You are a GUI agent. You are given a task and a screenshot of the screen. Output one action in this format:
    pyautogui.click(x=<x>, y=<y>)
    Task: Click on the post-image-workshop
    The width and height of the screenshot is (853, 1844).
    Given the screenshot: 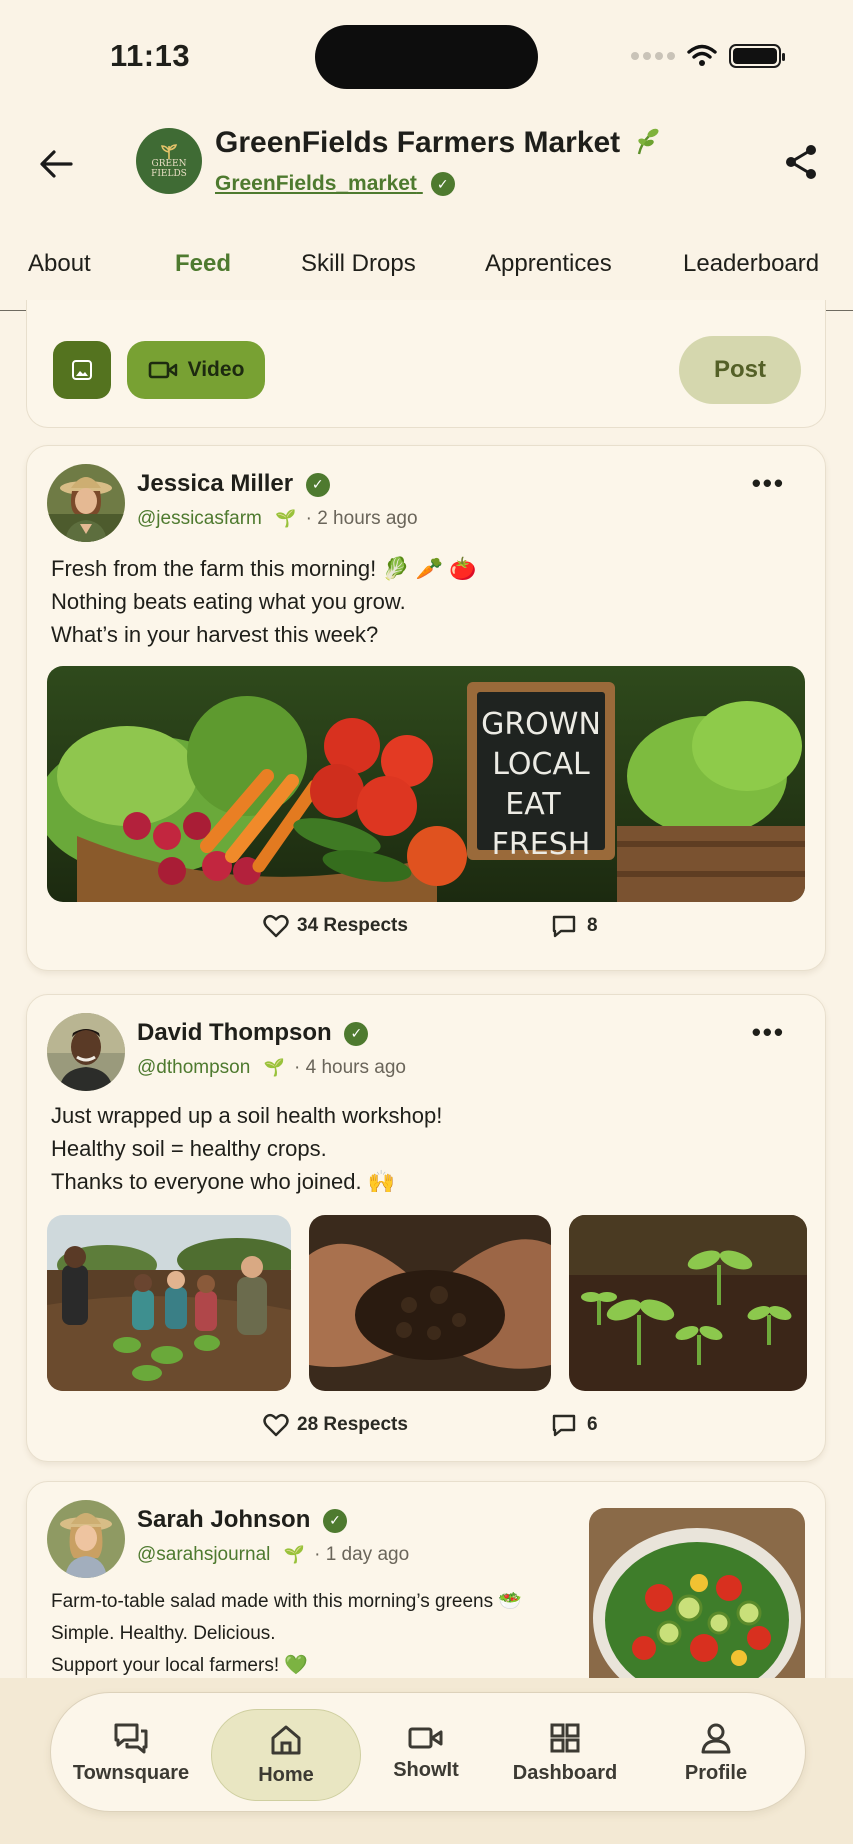 What is the action you would take?
    pyautogui.click(x=169, y=1303)
    